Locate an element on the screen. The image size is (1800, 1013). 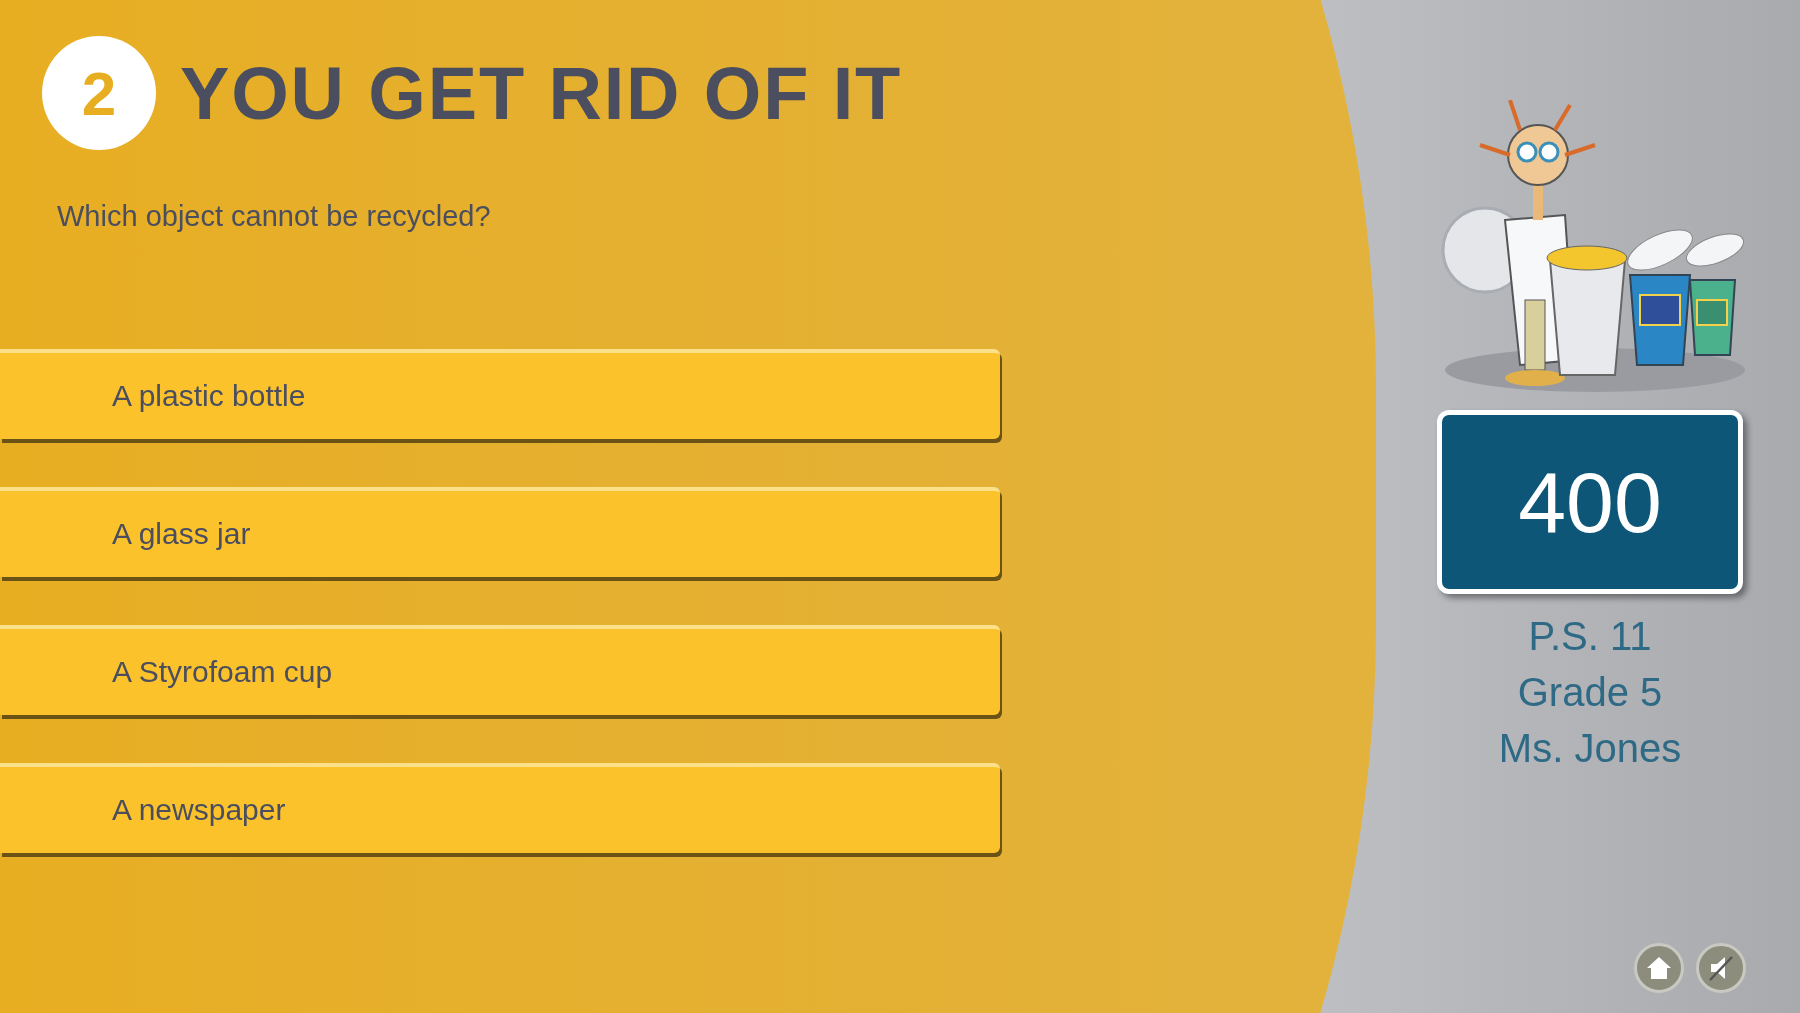
mute-button is located at coordinates (1721, 968).